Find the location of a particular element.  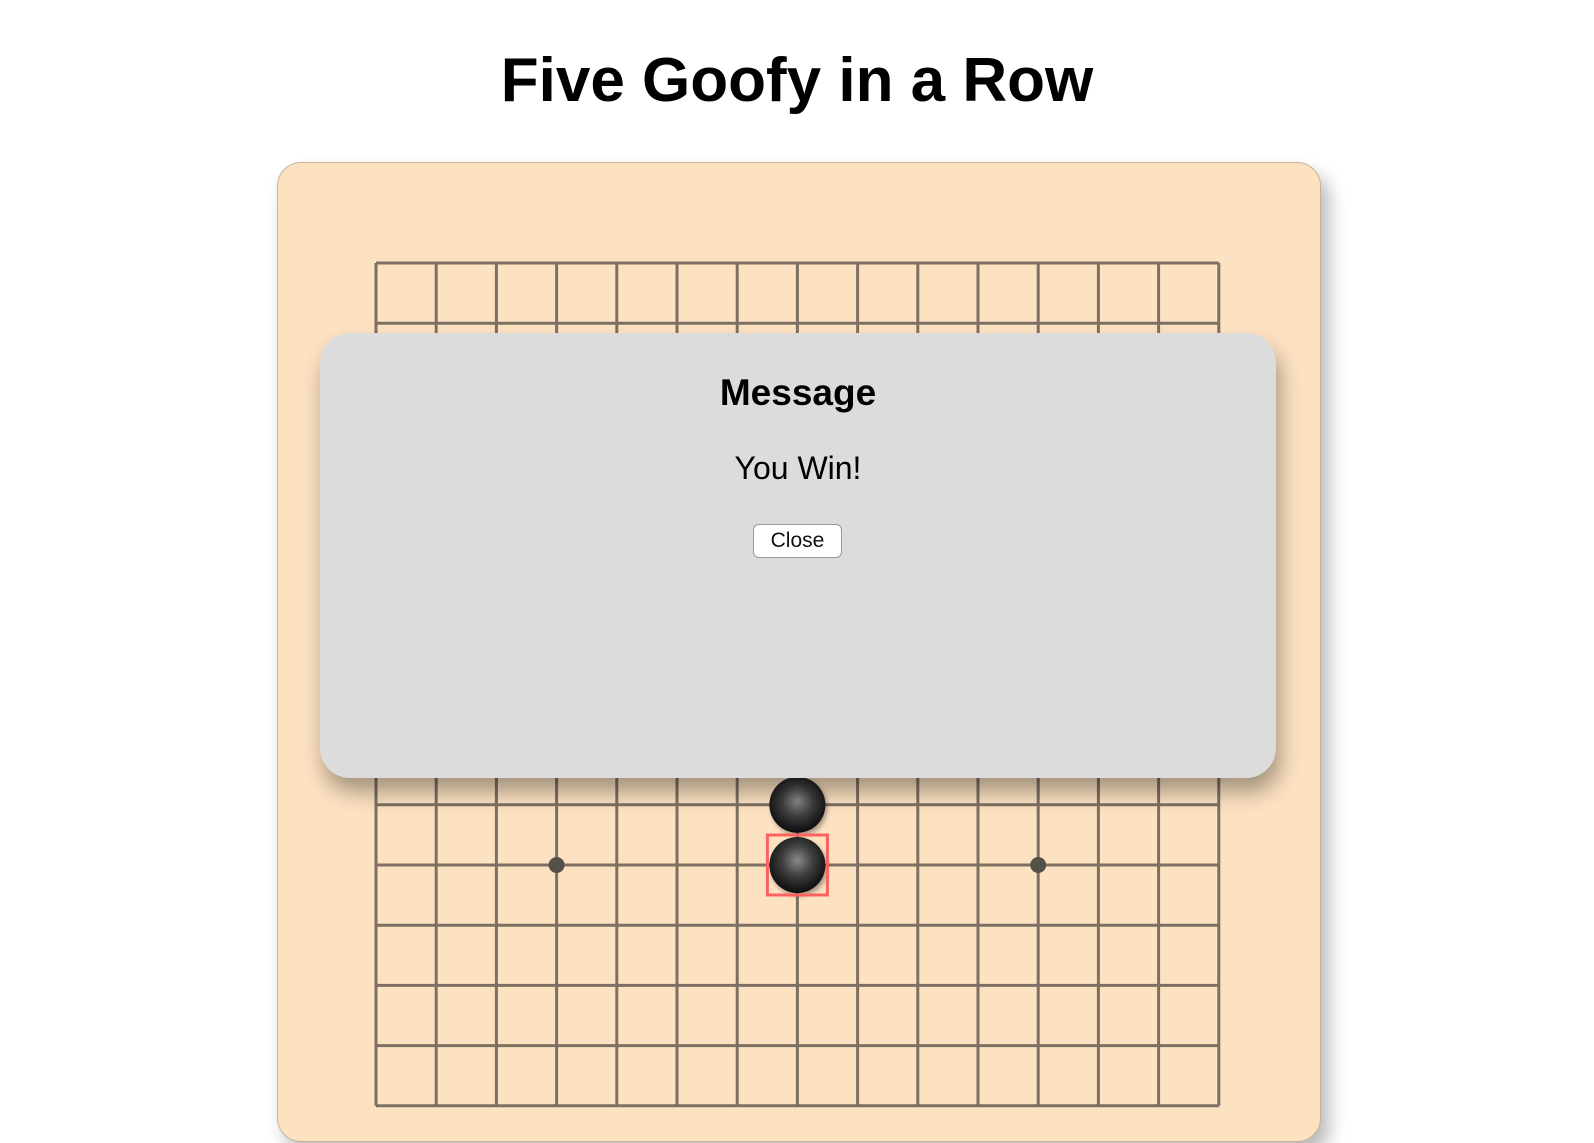

page-title: Five Goofy in a Row is located at coordinates (797, 80).